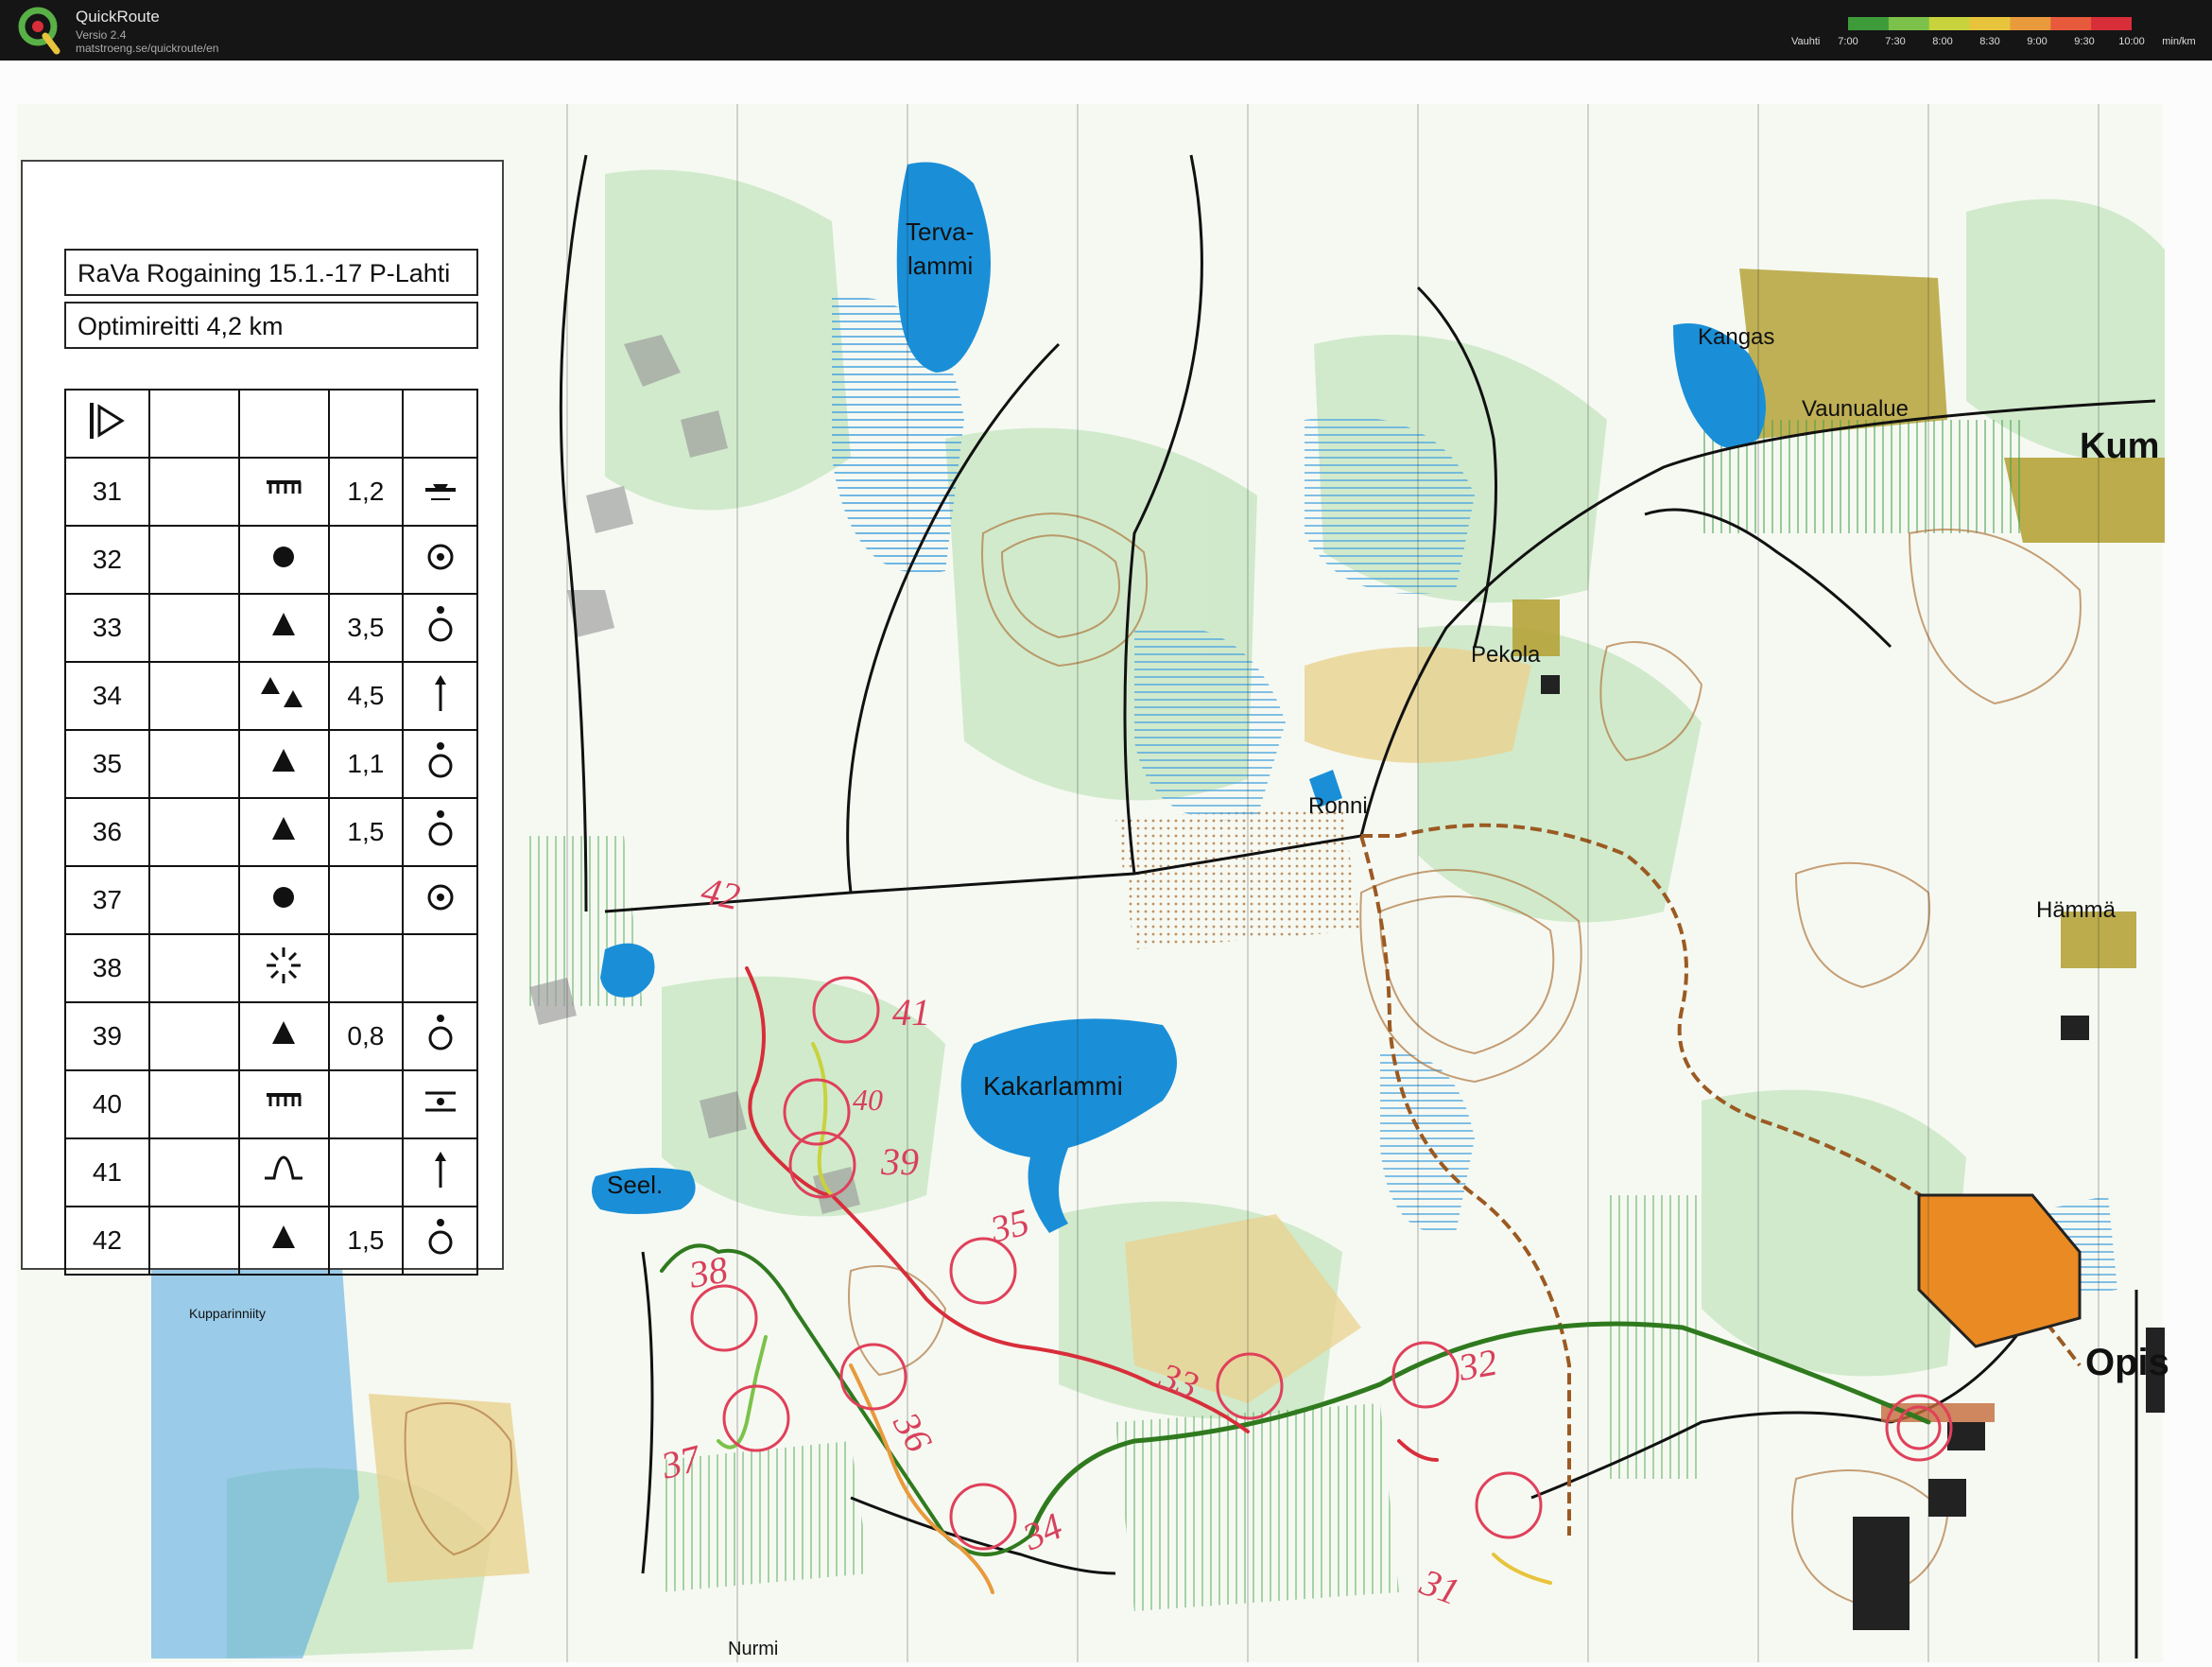 The width and height of the screenshot is (2212, 1667). I want to click on app-url: matstroeng.se/quickroute/en, so click(147, 49).